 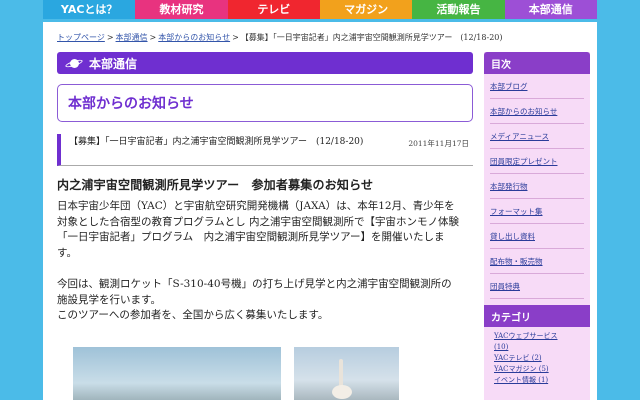 What do you see at coordinates (537, 316) in the screenshot?
I see `sidebar-category-title: カテゴリ` at bounding box center [537, 316].